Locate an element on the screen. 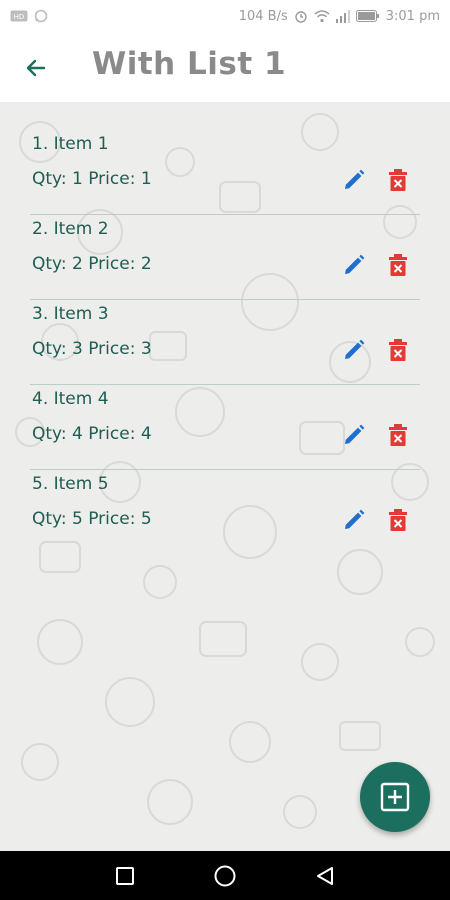 The image size is (450, 900). home-icon is located at coordinates (225, 876).